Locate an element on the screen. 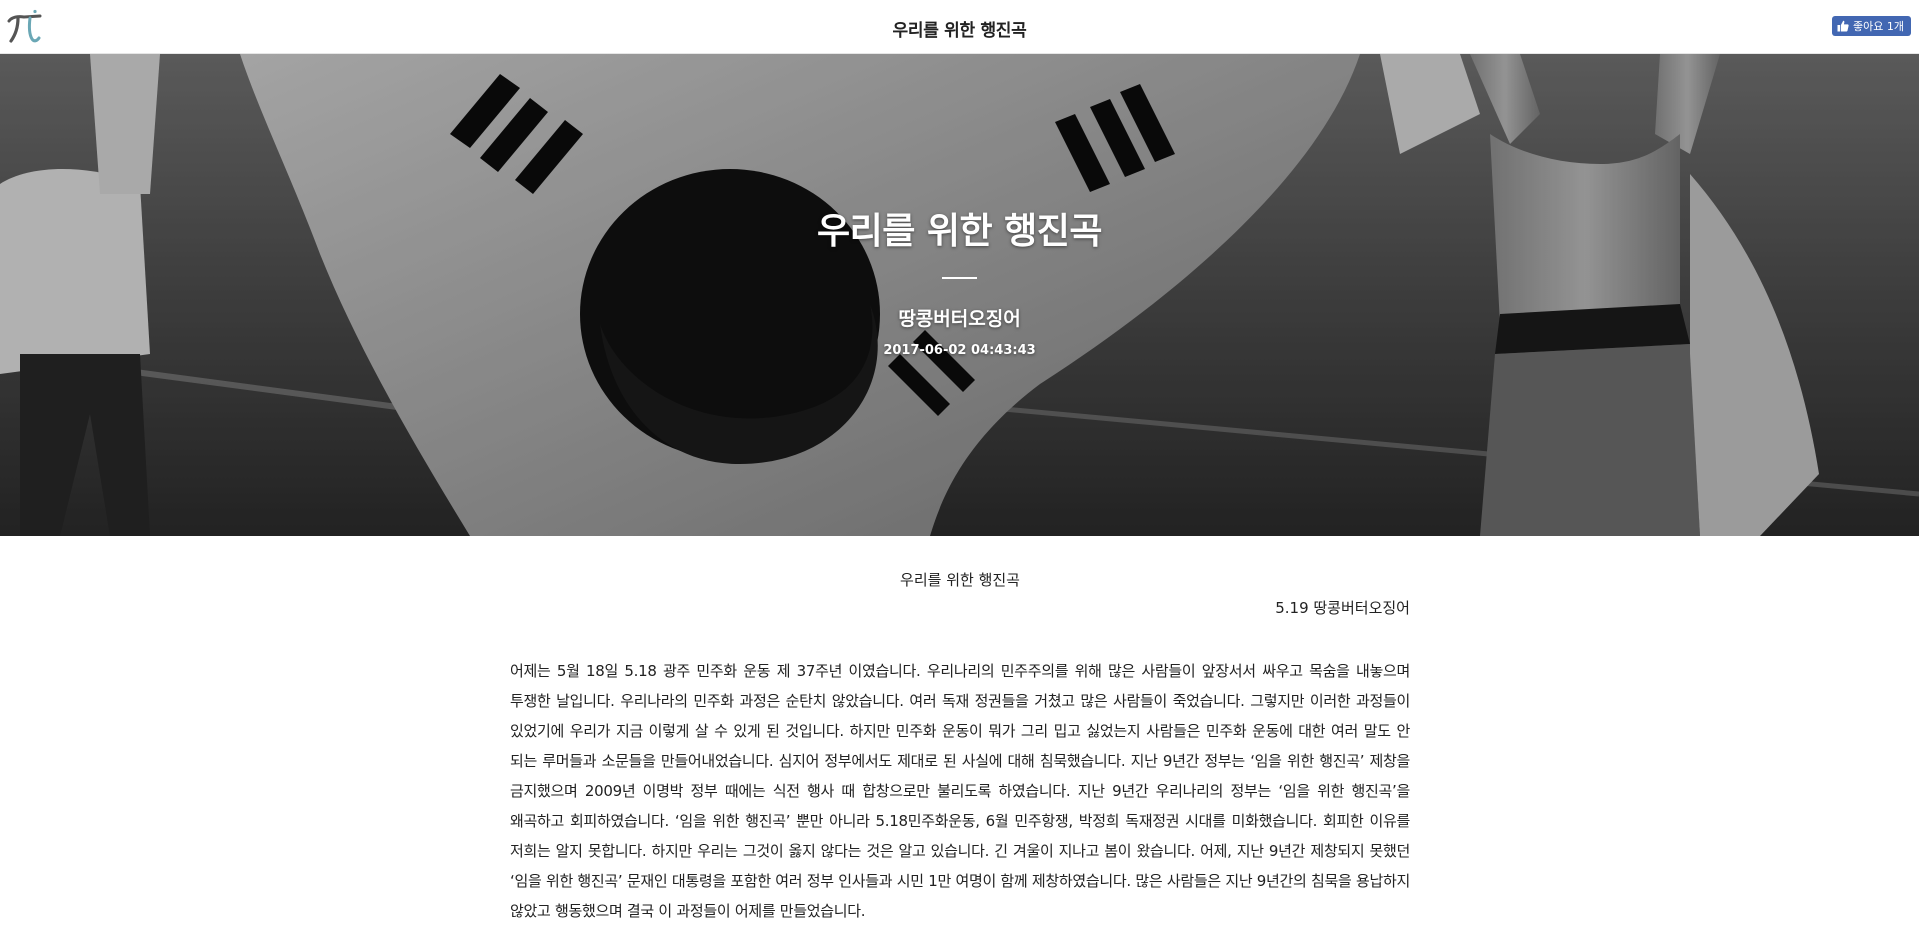  hero-title: 우리를 위한 행진곡 is located at coordinates (959, 231).